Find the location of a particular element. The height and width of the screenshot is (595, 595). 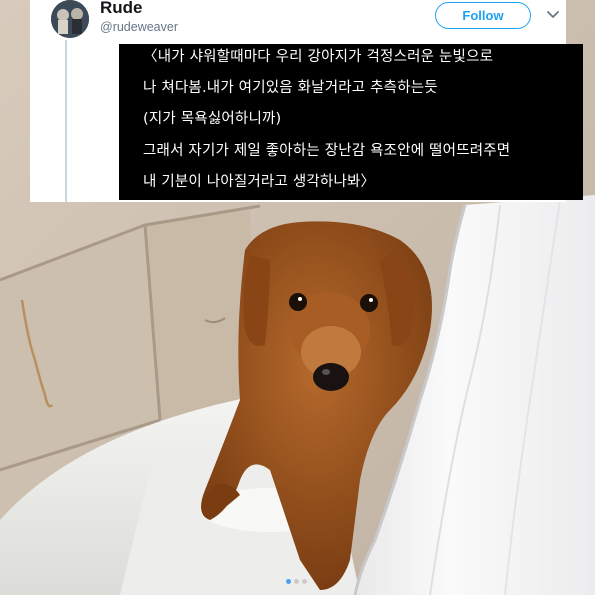

chevron-down-icon is located at coordinates (553, 15).